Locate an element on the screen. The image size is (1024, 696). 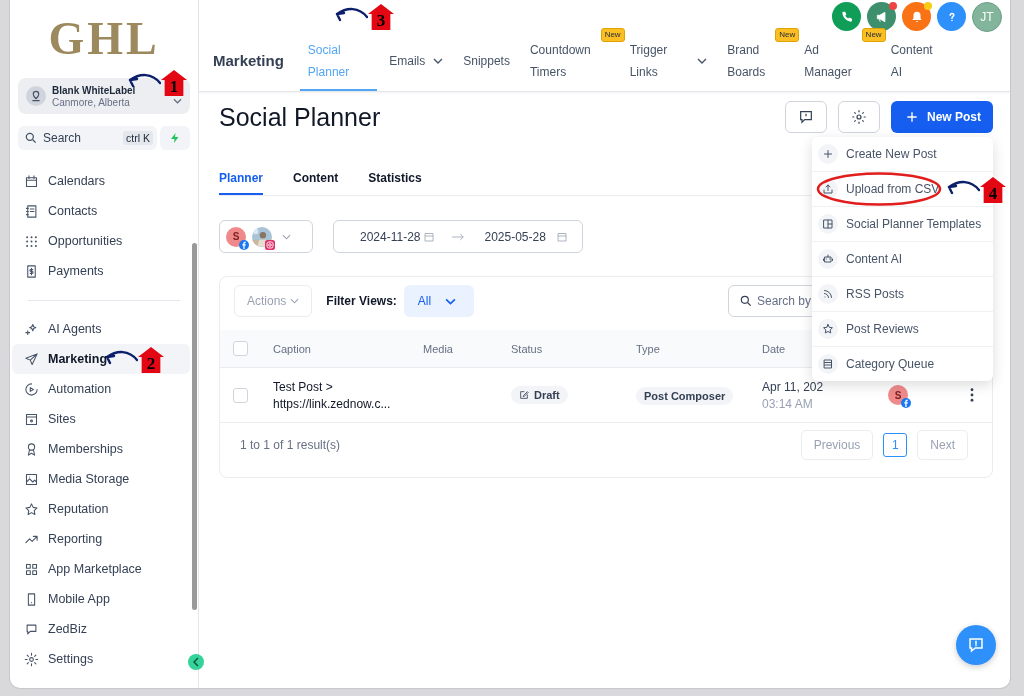
page-tab: Content is located at coordinates (316, 178).